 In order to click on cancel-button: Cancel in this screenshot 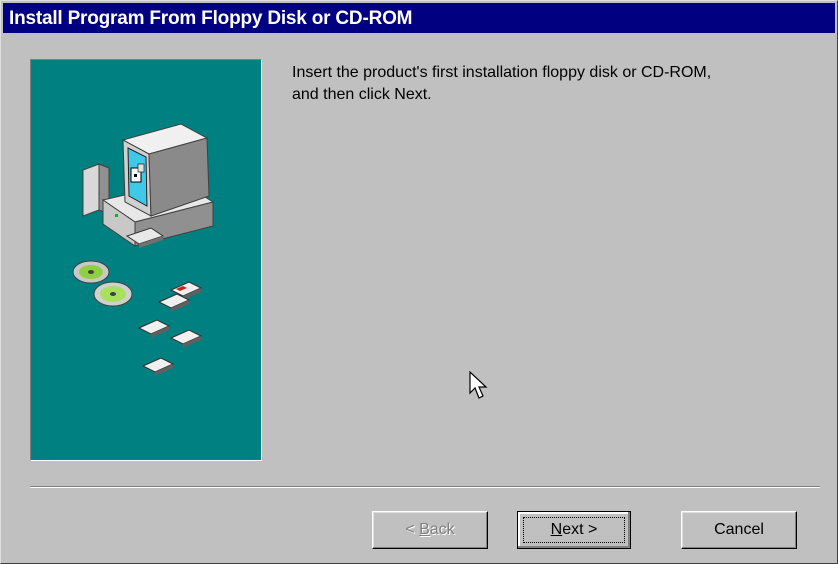, I will do `click(739, 530)`.